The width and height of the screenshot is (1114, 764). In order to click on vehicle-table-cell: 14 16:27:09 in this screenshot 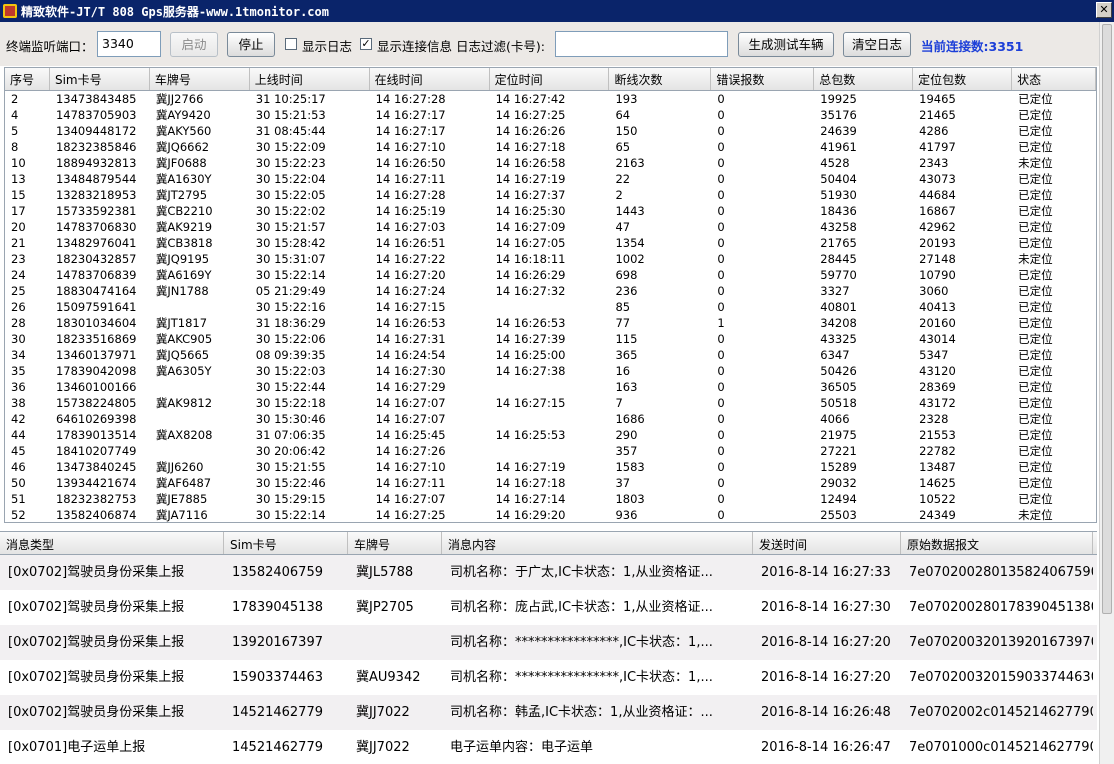, I will do `click(530, 227)`.